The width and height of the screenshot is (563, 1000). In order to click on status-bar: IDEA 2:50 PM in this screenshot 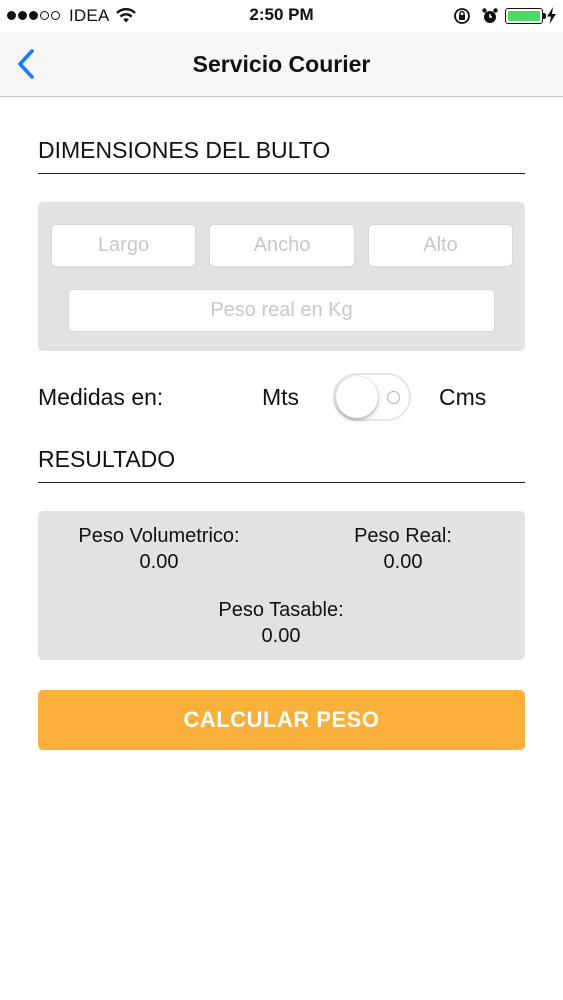, I will do `click(281, 16)`.